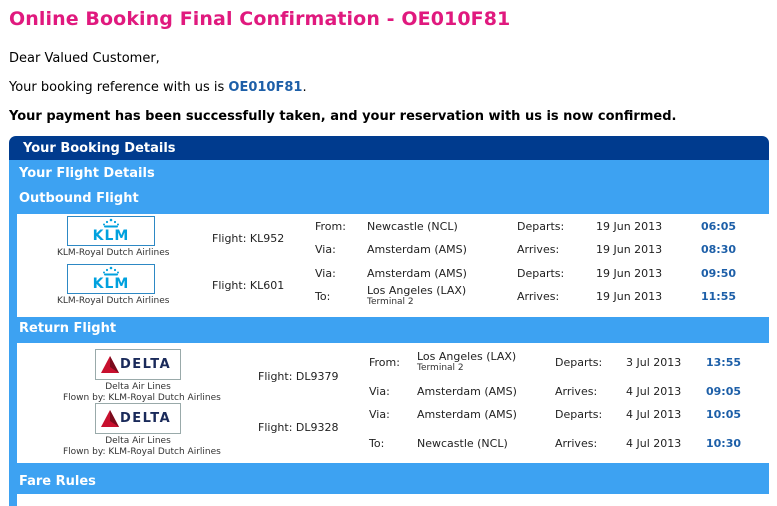 The width and height of the screenshot is (777, 506). I want to click on fare-rules-section, so click(393, 500).